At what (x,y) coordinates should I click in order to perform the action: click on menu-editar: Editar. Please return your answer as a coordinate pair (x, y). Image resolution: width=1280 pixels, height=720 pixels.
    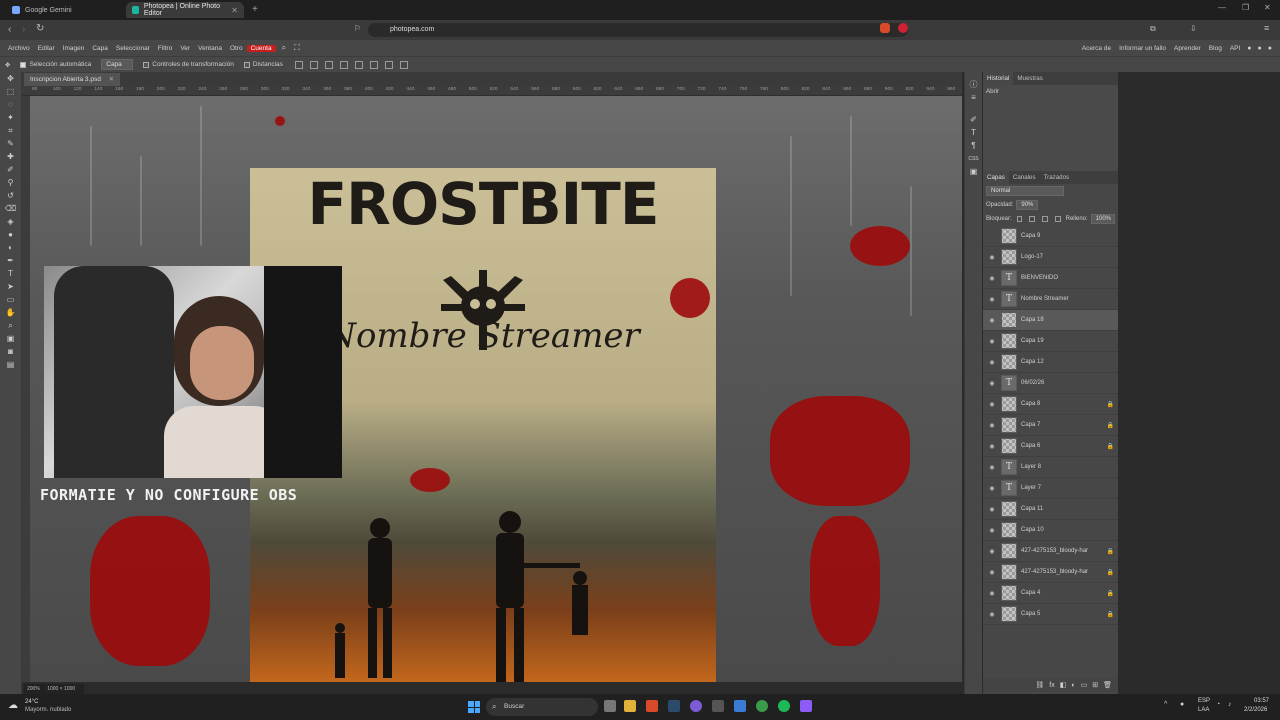
    Looking at the image, I should click on (46, 48).